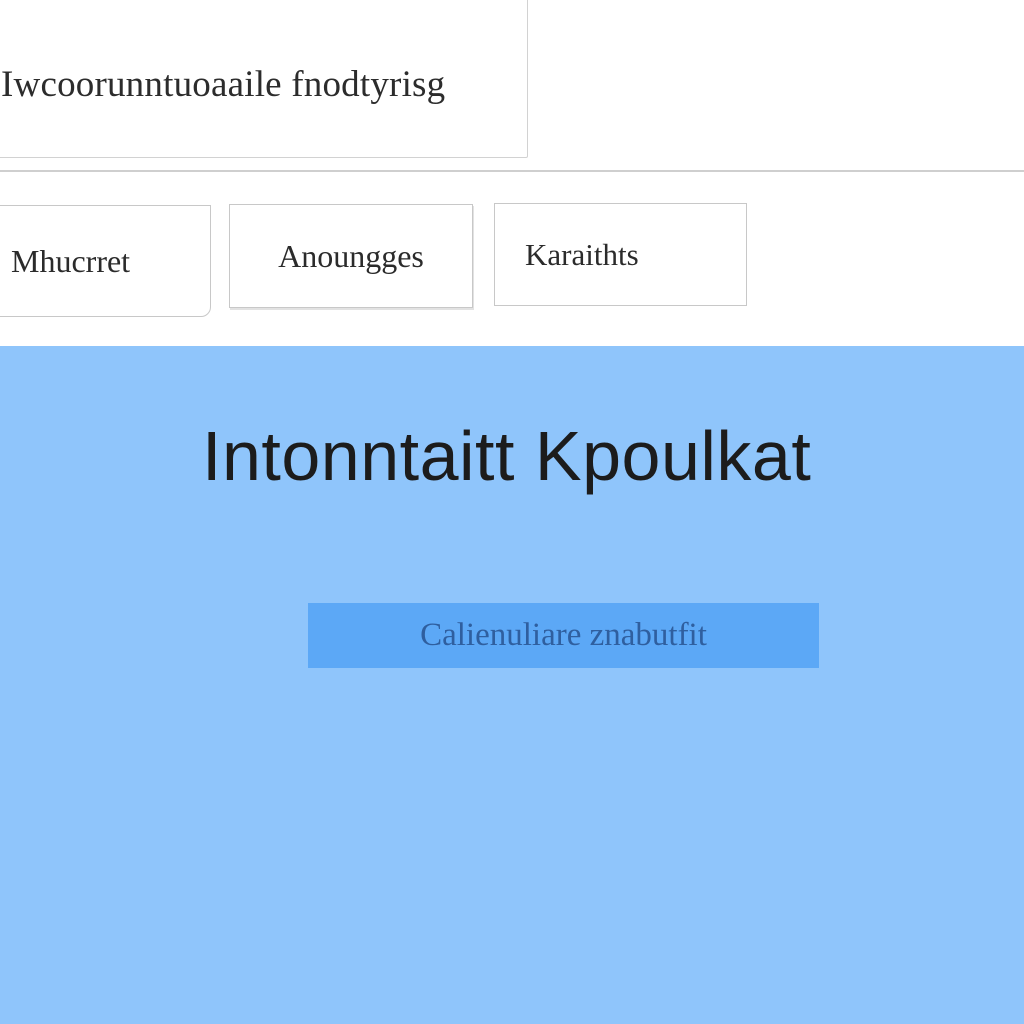  What do you see at coordinates (507, 456) in the screenshot?
I see `page-title: Intonntaitt Kpoulkat` at bounding box center [507, 456].